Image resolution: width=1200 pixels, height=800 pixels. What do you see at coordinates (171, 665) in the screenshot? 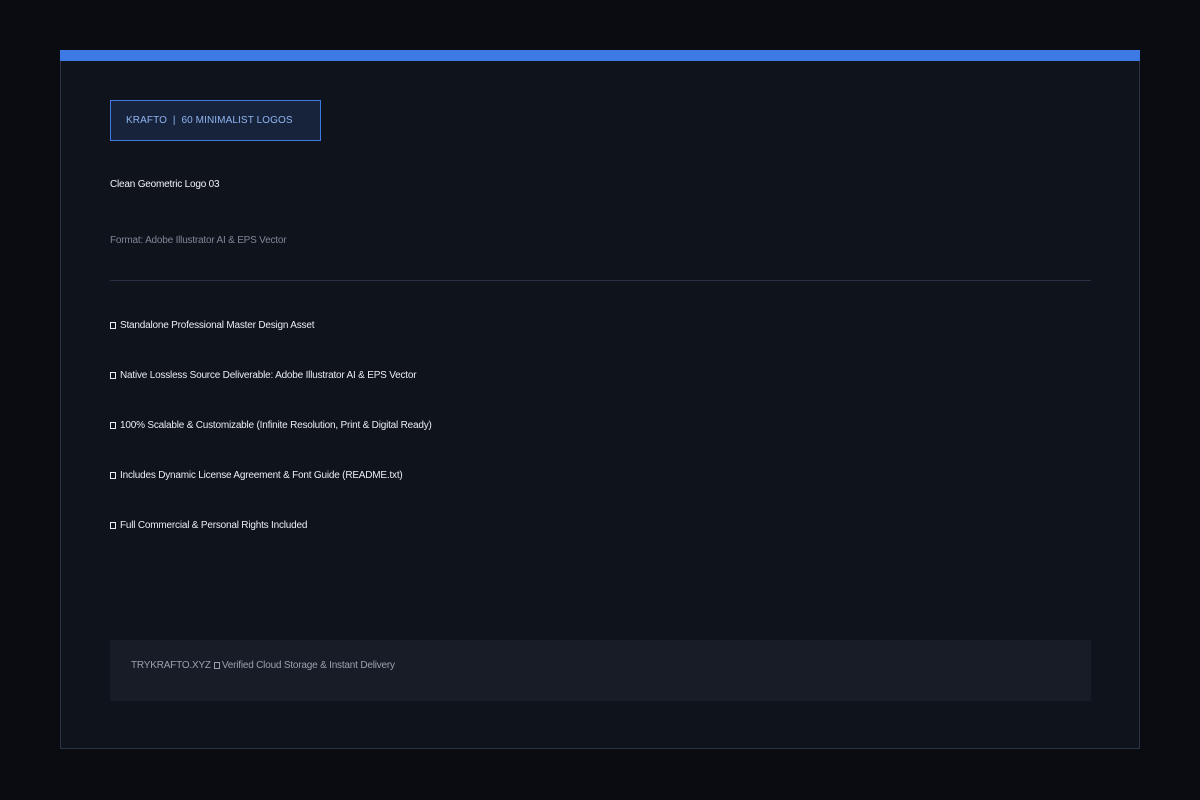
I see `footer-site: TRYKRAFTO.XYZ` at bounding box center [171, 665].